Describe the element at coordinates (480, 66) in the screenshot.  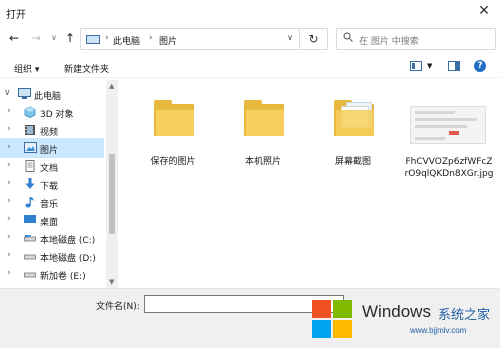
I see `help-icon: ?` at that location.